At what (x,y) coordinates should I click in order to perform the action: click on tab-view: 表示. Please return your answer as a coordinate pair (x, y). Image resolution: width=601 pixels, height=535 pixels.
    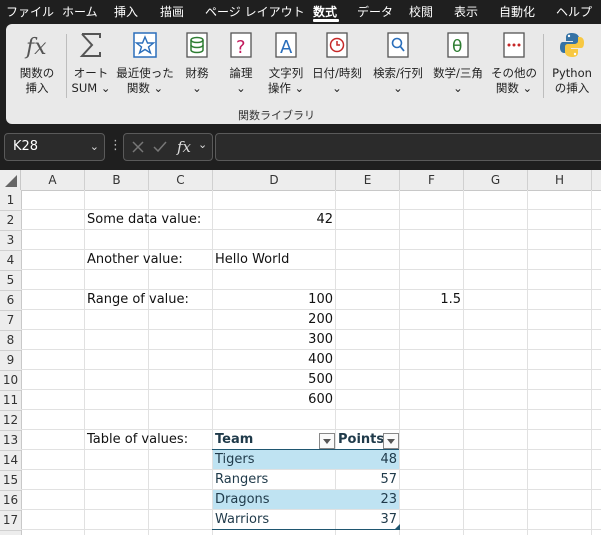
    Looking at the image, I should click on (466, 11).